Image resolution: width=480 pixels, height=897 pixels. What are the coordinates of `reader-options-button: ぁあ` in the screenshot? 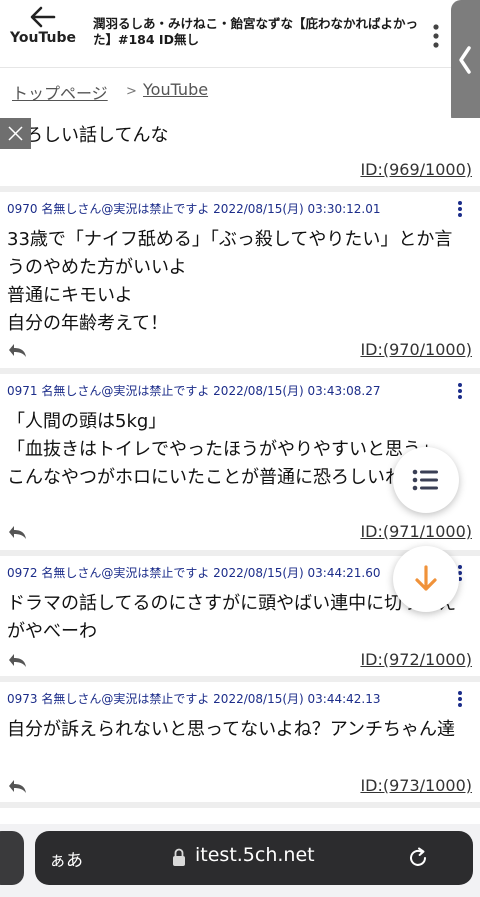 It's located at (66, 858).